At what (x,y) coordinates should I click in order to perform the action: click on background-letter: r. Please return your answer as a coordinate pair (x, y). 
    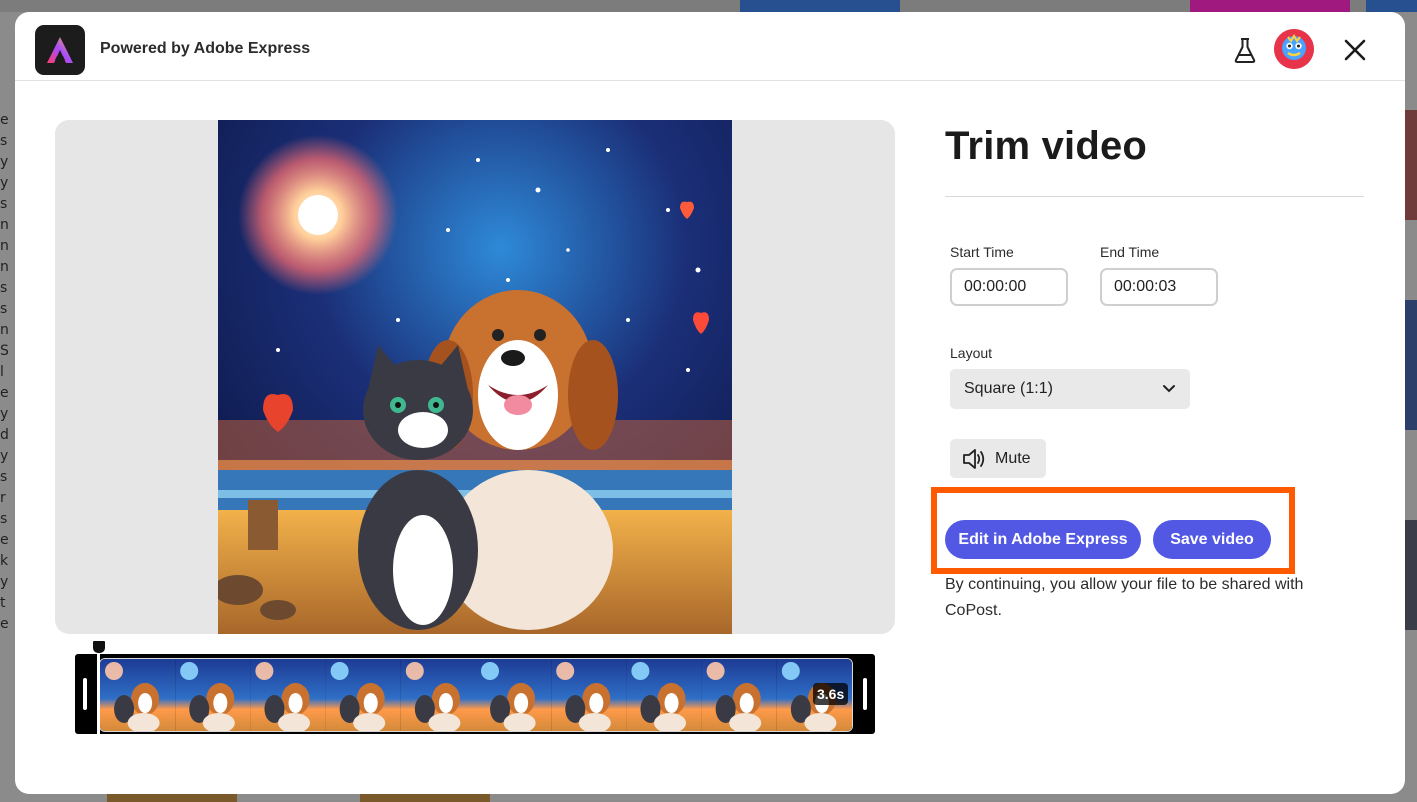
    Looking at the image, I should click on (3, 498).